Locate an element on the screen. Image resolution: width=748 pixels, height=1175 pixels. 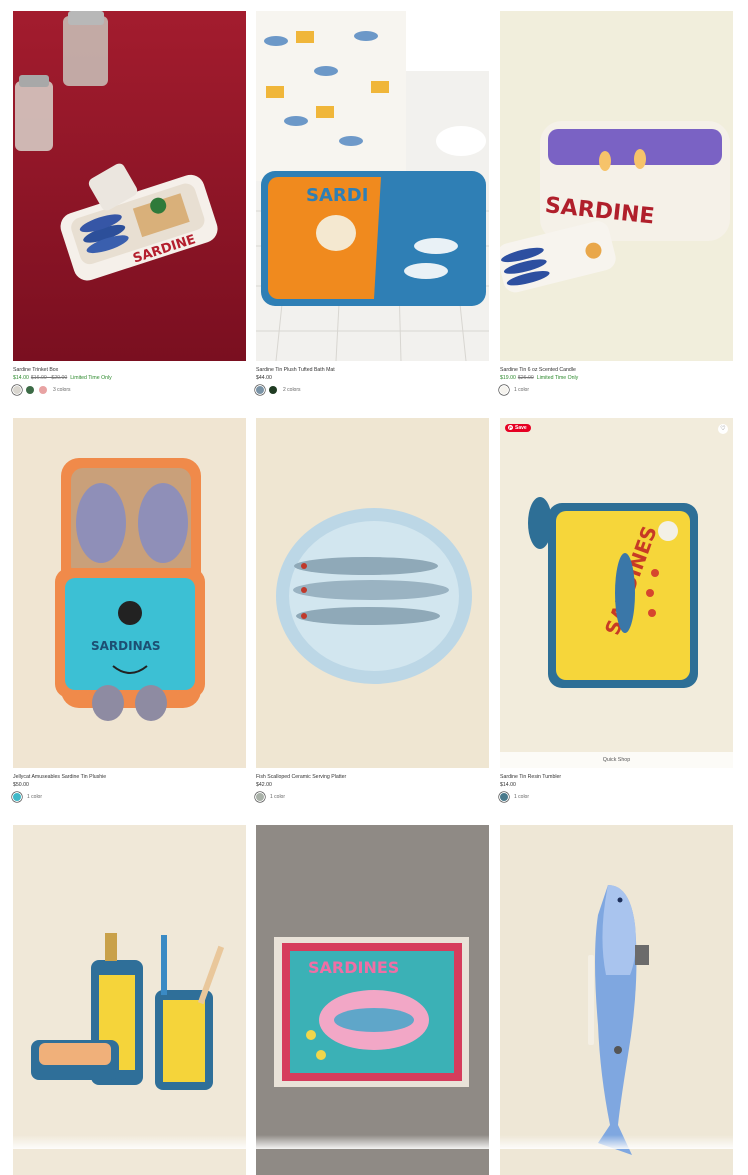
product-price: $44.00 is located at coordinates (264, 378).